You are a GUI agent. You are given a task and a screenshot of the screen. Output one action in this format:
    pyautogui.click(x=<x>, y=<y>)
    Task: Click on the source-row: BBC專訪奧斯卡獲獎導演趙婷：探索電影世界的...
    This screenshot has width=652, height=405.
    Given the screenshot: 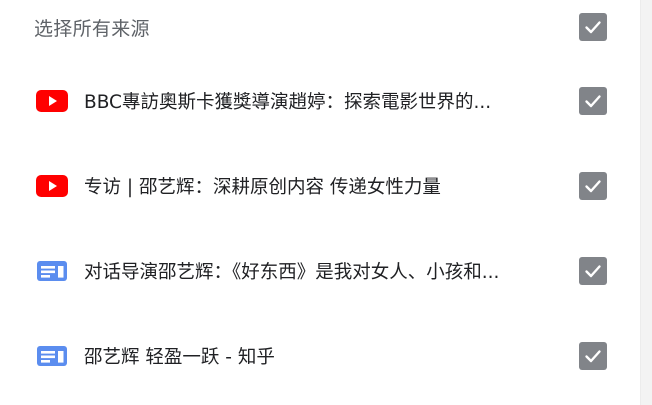 What is the action you would take?
    pyautogui.click(x=320, y=101)
    